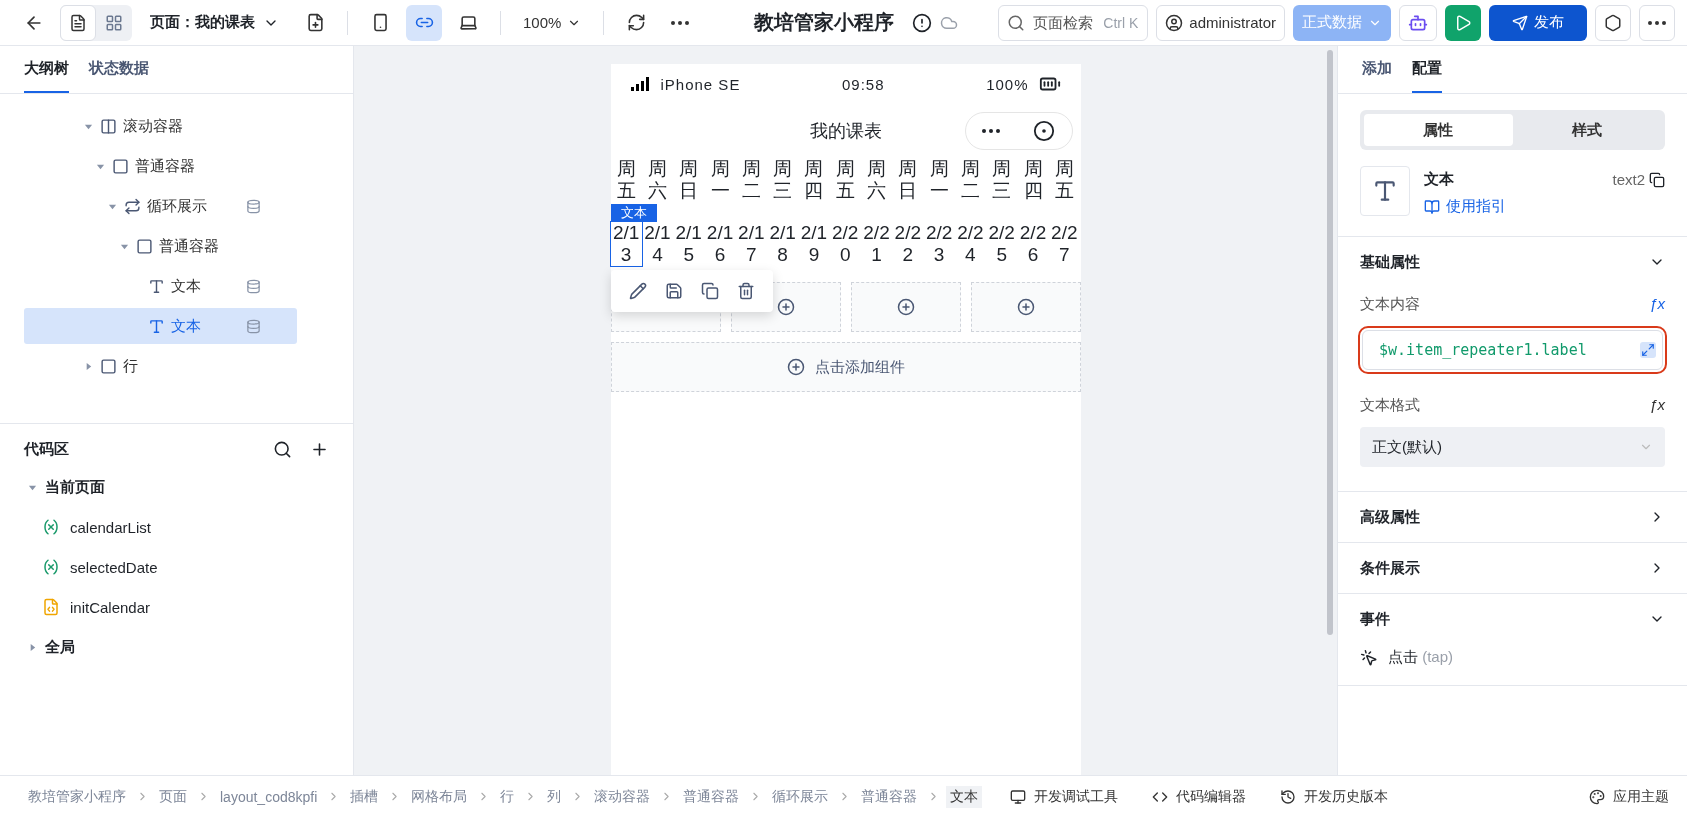 Image resolution: width=1687 pixels, height=817 pixels. Describe the element at coordinates (1377, 69) in the screenshot. I see `tab: 添加` at that location.